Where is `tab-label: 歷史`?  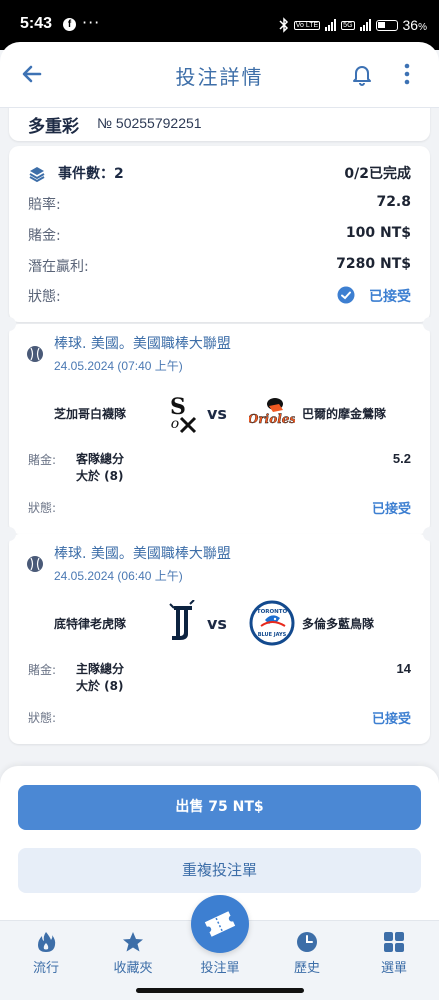
tab-label: 歷史 is located at coordinates (306, 968).